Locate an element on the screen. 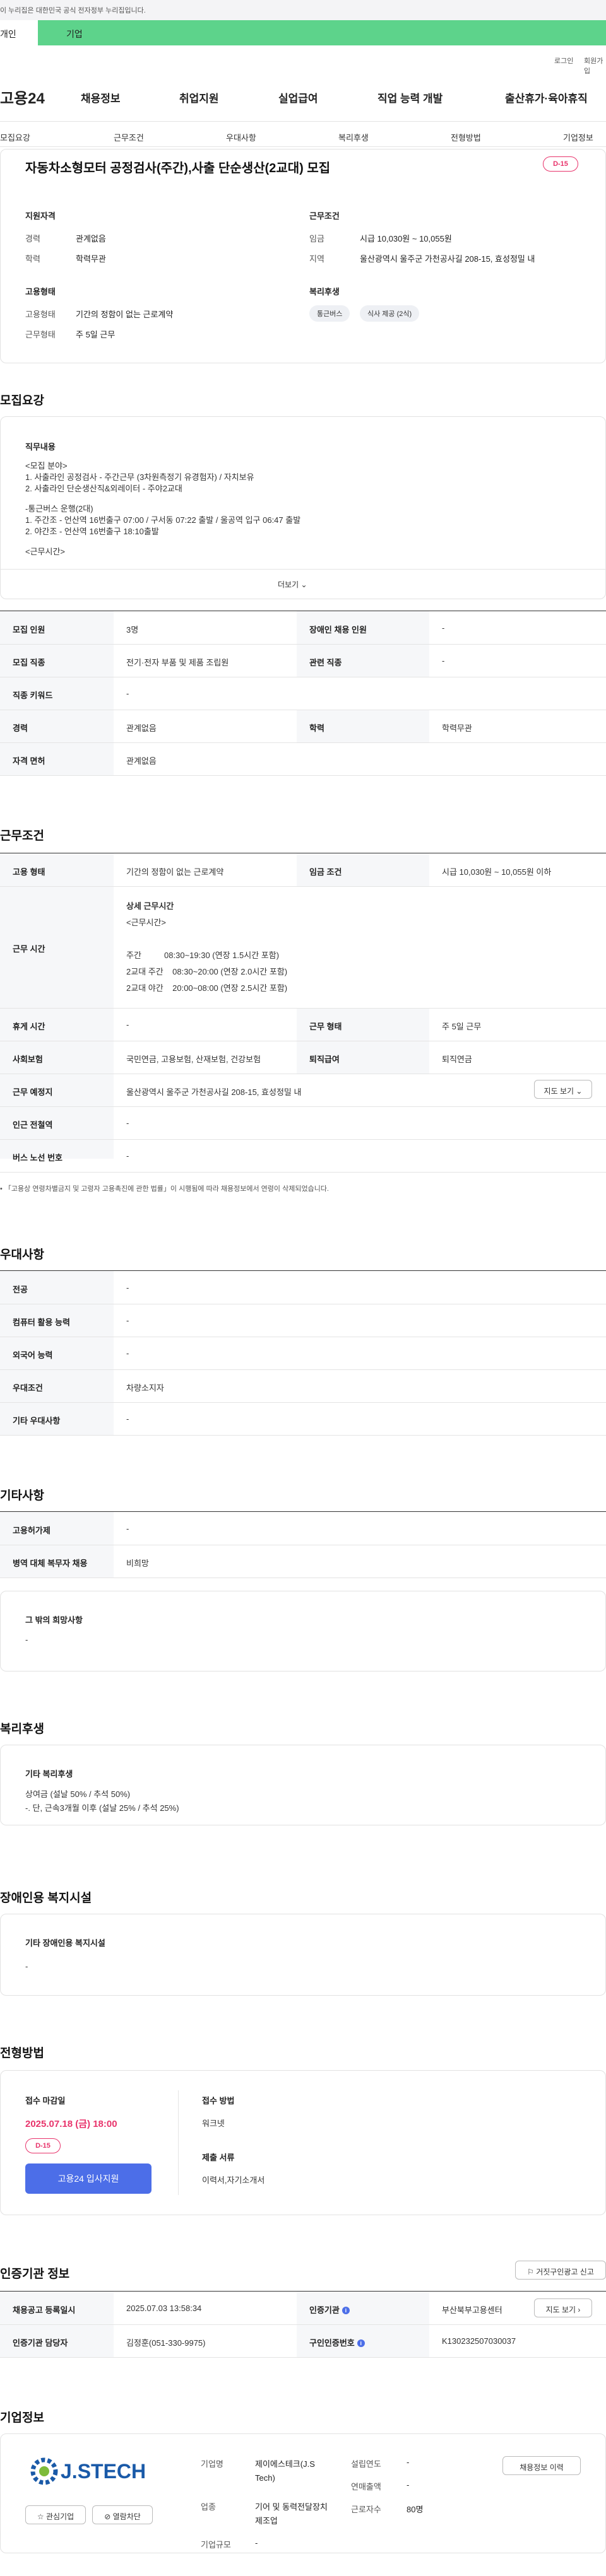 This screenshot has height=2576, width=606. map-button-label: 지도 보기 is located at coordinates (559, 1091).